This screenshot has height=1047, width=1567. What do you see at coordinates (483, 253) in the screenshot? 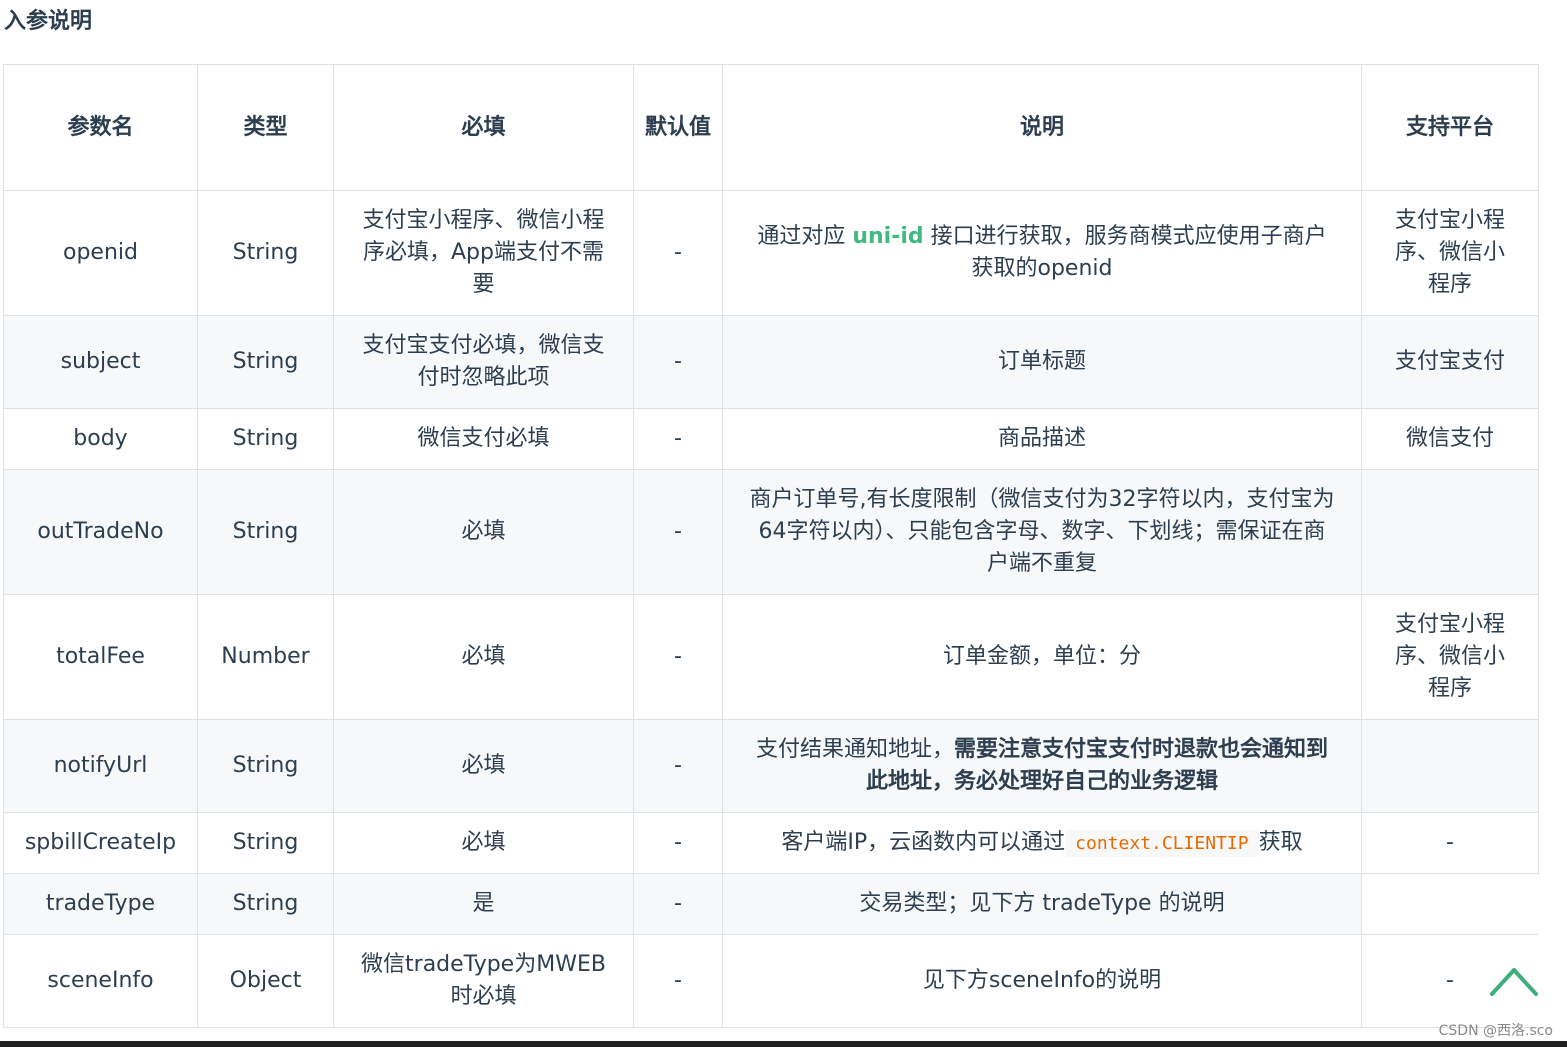
I see `cell-required: 支付宝小程序、微信小程序必填，App端支付不需要` at bounding box center [483, 253].